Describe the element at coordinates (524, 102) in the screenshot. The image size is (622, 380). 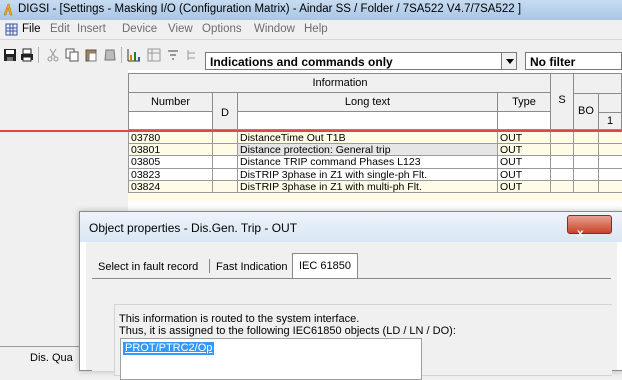
I see `column-header-type: Type` at that location.